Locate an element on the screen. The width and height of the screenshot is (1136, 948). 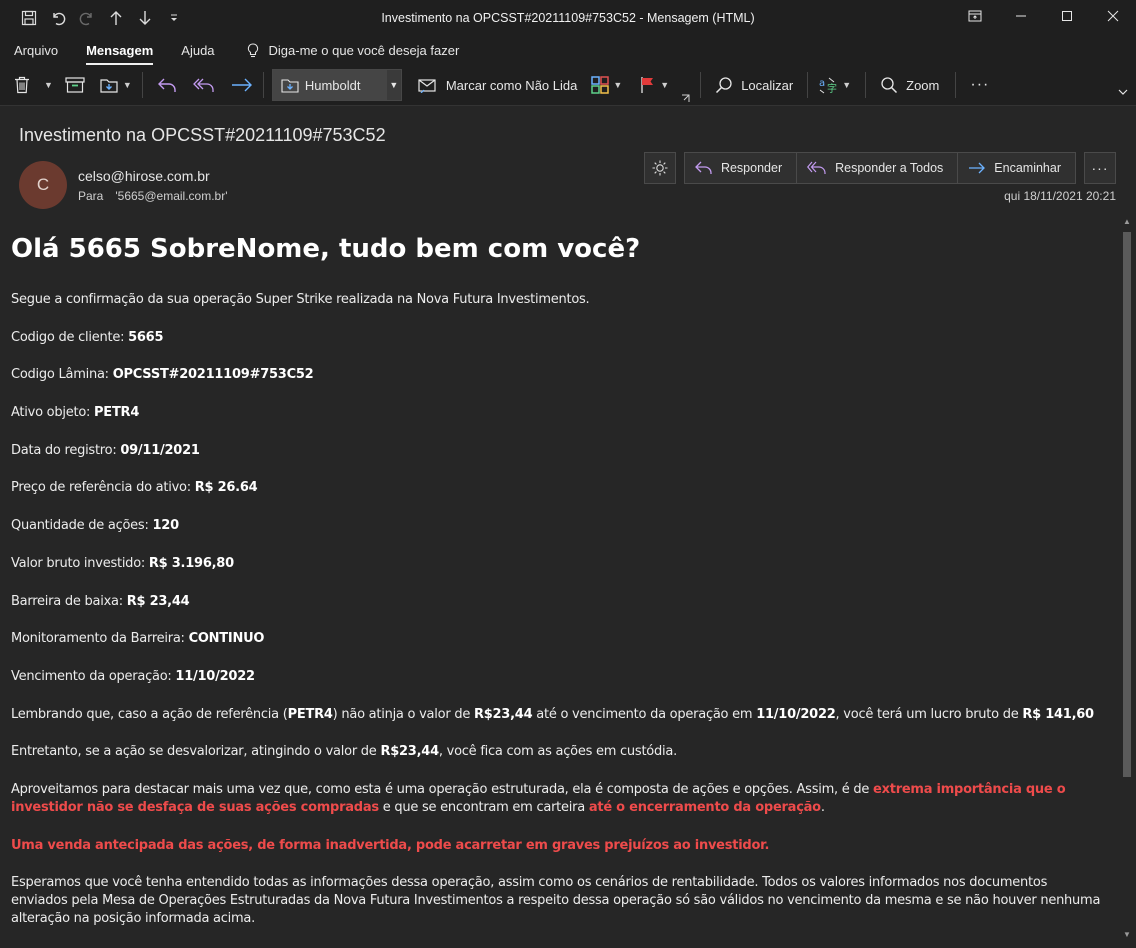
scroll-up-icon: ▲ is located at coordinates (1127, 221).